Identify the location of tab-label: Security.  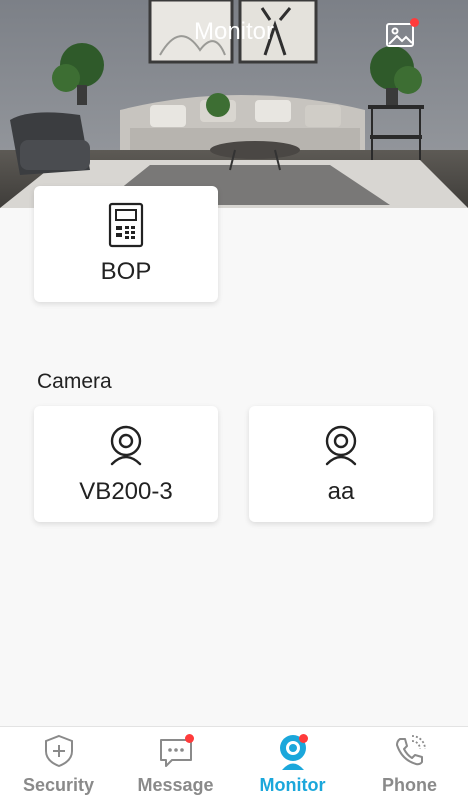
(58, 785).